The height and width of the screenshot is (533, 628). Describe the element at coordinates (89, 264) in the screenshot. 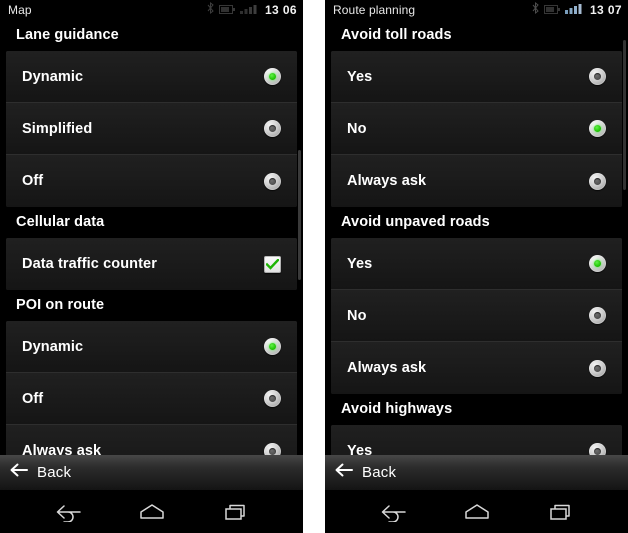

I see `row-label: Data traffic counter` at that location.